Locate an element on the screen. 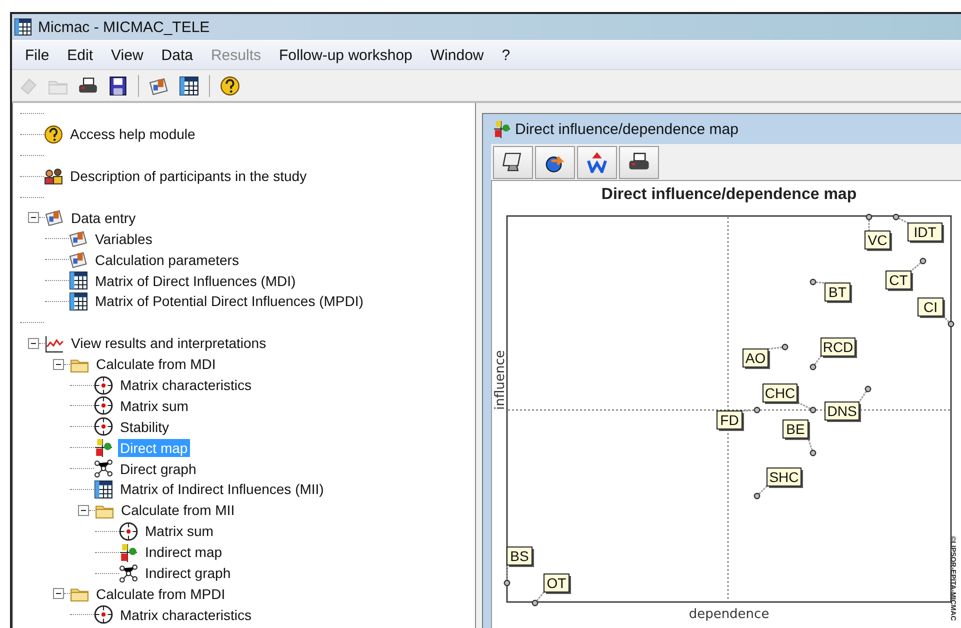  point-label: DNS is located at coordinates (842, 412).